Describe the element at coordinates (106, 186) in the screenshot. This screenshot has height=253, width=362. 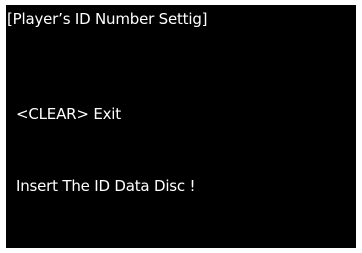
I see `insert-disc-message: Insert The ID Data Disc !` at that location.